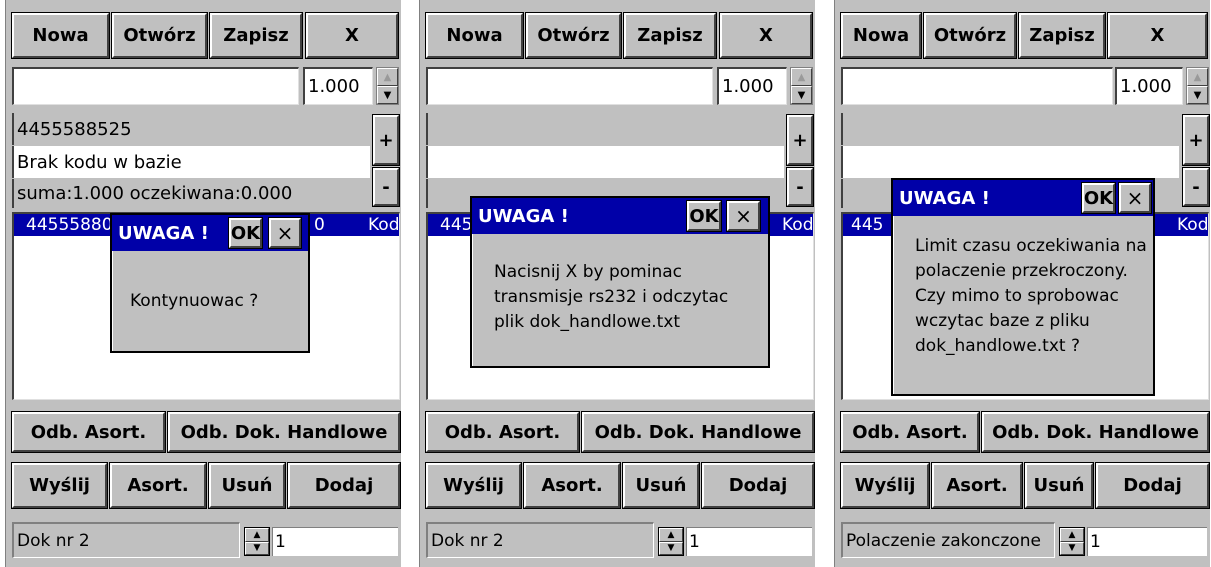 This screenshot has height=567, width=1211. I want to click on dialog-message-line: Kontynuowac ?, so click(194, 301).